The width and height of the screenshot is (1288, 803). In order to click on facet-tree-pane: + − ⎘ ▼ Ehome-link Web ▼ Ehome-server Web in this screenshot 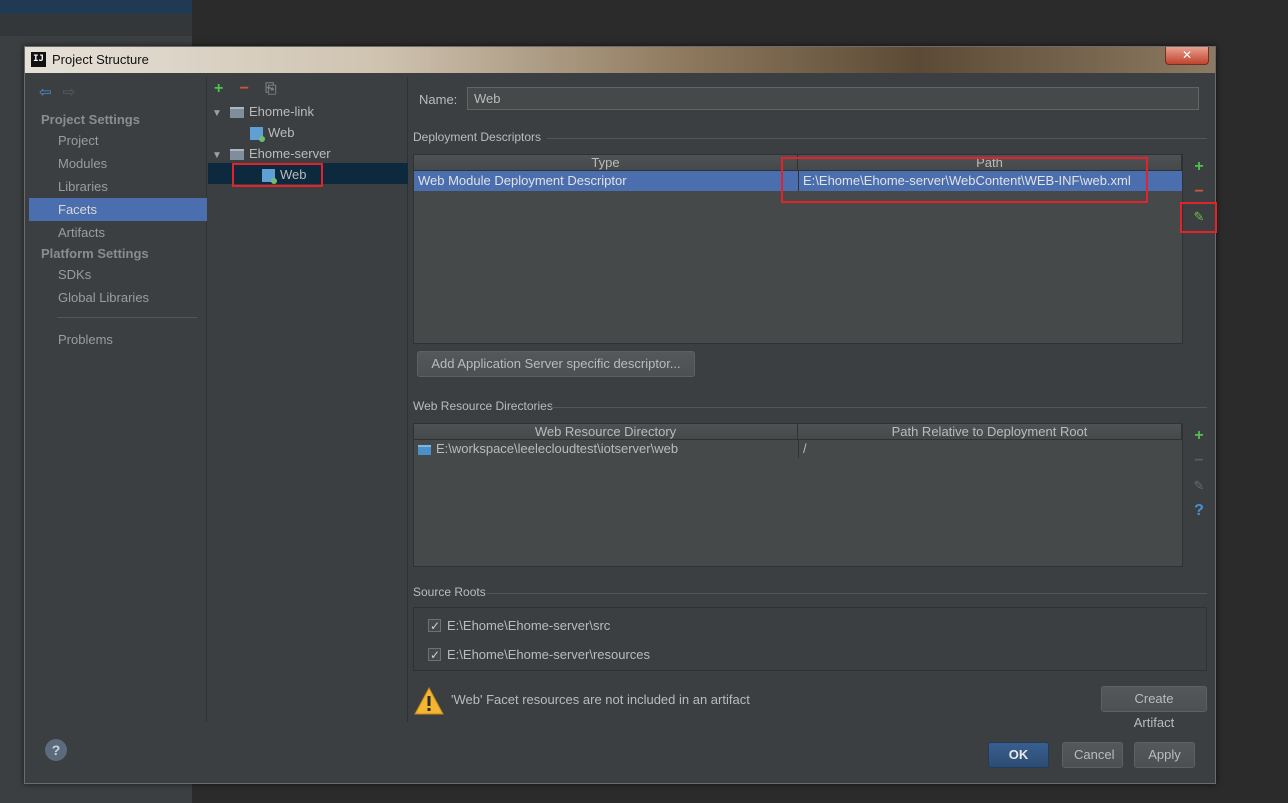, I will do `click(308, 399)`.